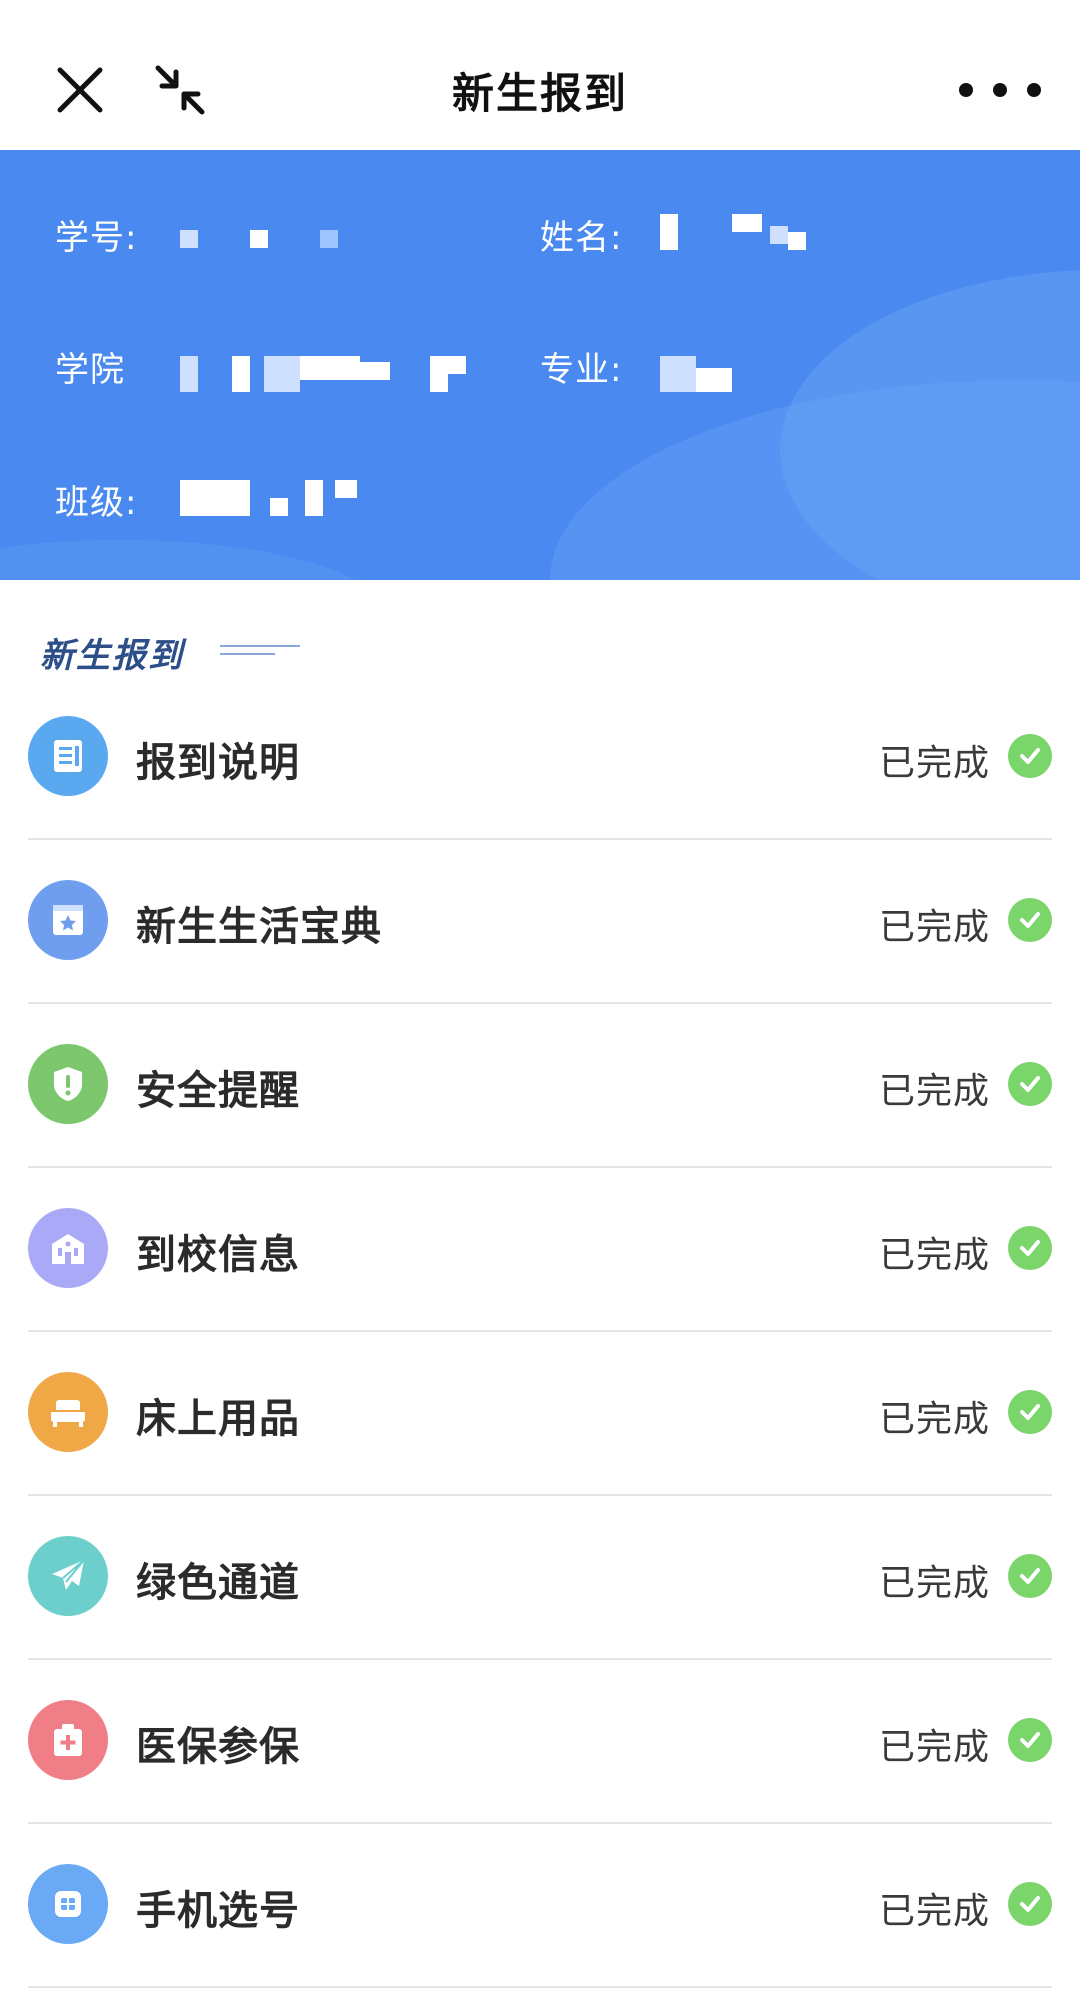 Image resolution: width=1080 pixels, height=2015 pixels. What do you see at coordinates (68, 1904) in the screenshot?
I see `sim-card-icon` at bounding box center [68, 1904].